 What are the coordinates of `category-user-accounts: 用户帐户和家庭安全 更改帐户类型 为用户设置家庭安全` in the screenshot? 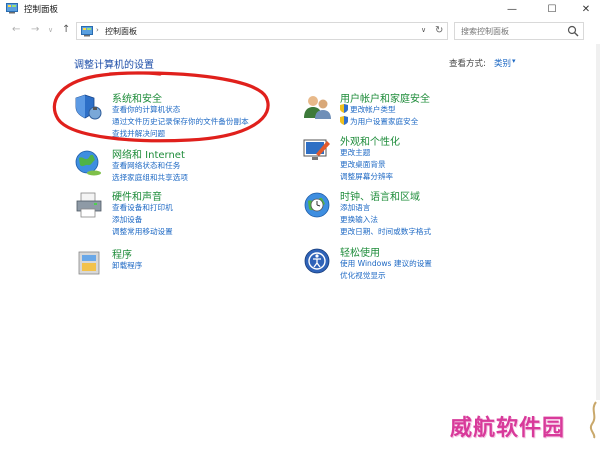 It's located at (422, 108).